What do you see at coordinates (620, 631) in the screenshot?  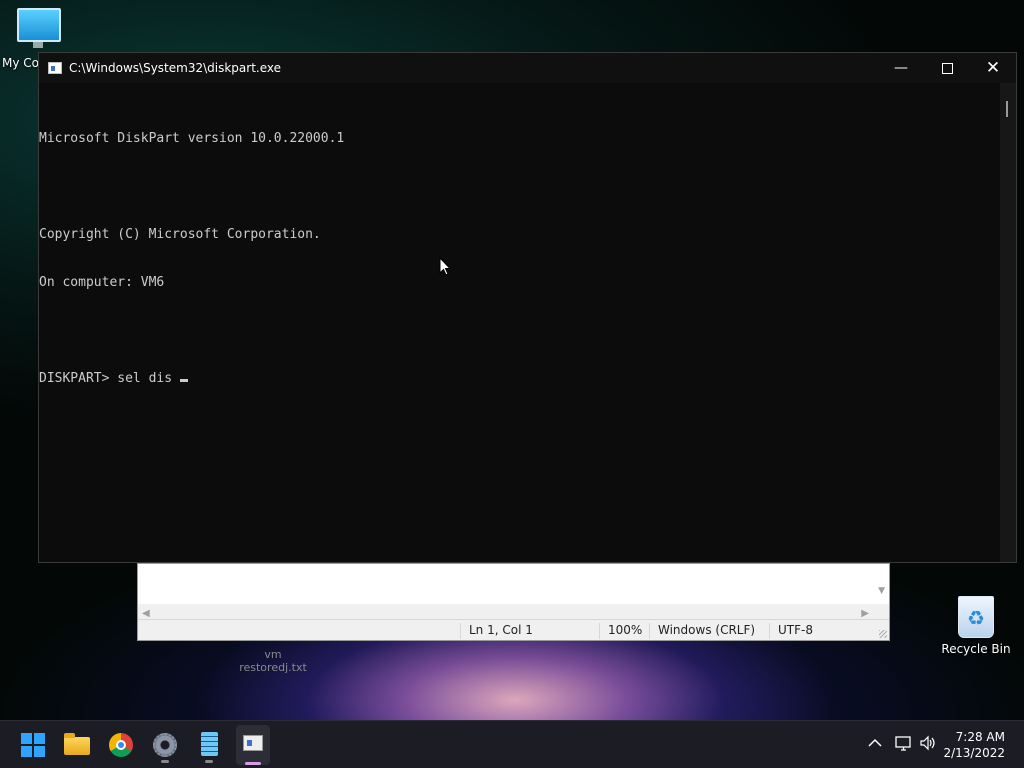 I see `status-zoom: 100%` at bounding box center [620, 631].